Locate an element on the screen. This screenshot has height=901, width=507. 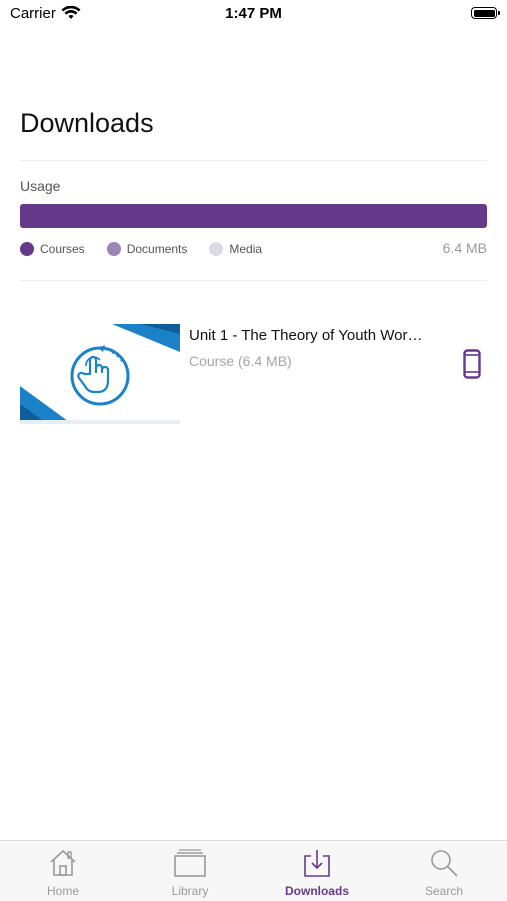
tab-home: Home is located at coordinates (63, 871).